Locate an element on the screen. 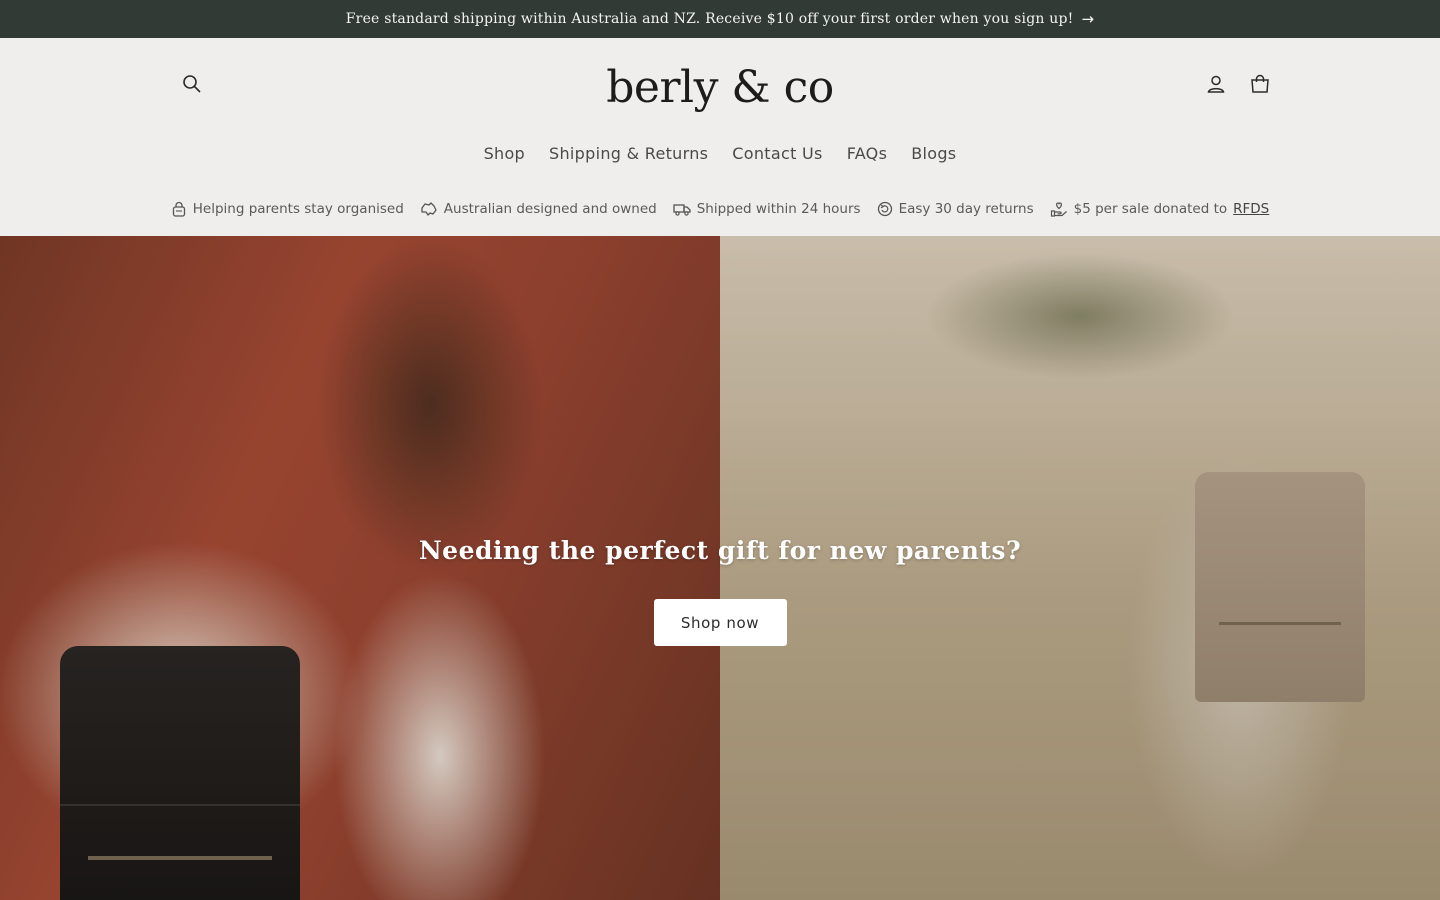 This screenshot has width=1440, height=900. returns-icon is located at coordinates (884, 209).